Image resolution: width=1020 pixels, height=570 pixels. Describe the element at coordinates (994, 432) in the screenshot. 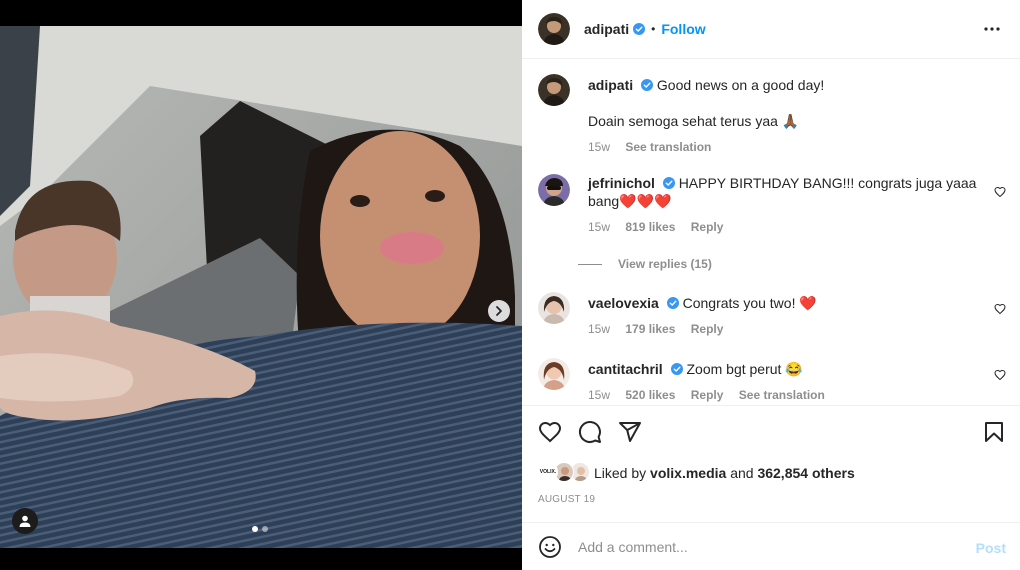

I see `bookmark-icon` at that location.